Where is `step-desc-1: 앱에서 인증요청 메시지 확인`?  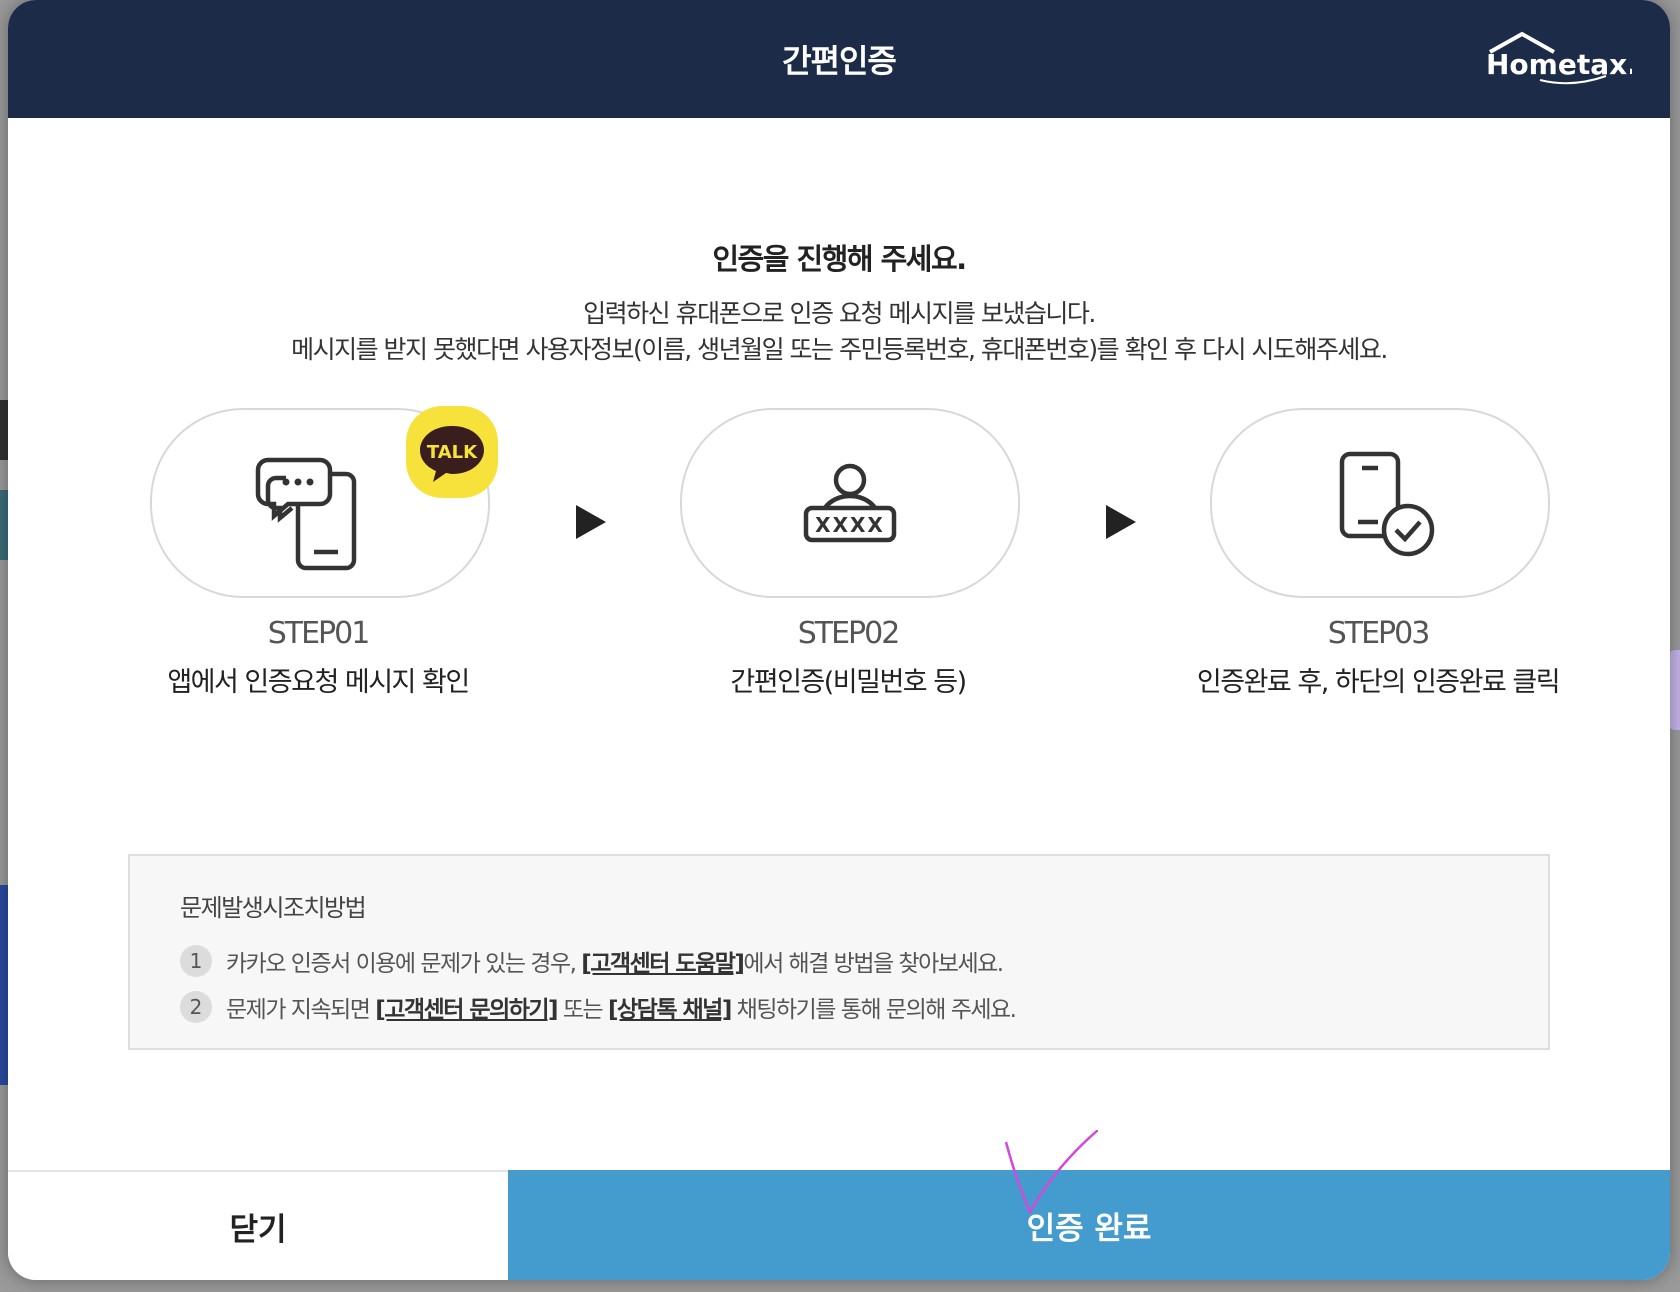
step-desc-1: 앱에서 인증요청 메시지 확인 is located at coordinates (318, 682).